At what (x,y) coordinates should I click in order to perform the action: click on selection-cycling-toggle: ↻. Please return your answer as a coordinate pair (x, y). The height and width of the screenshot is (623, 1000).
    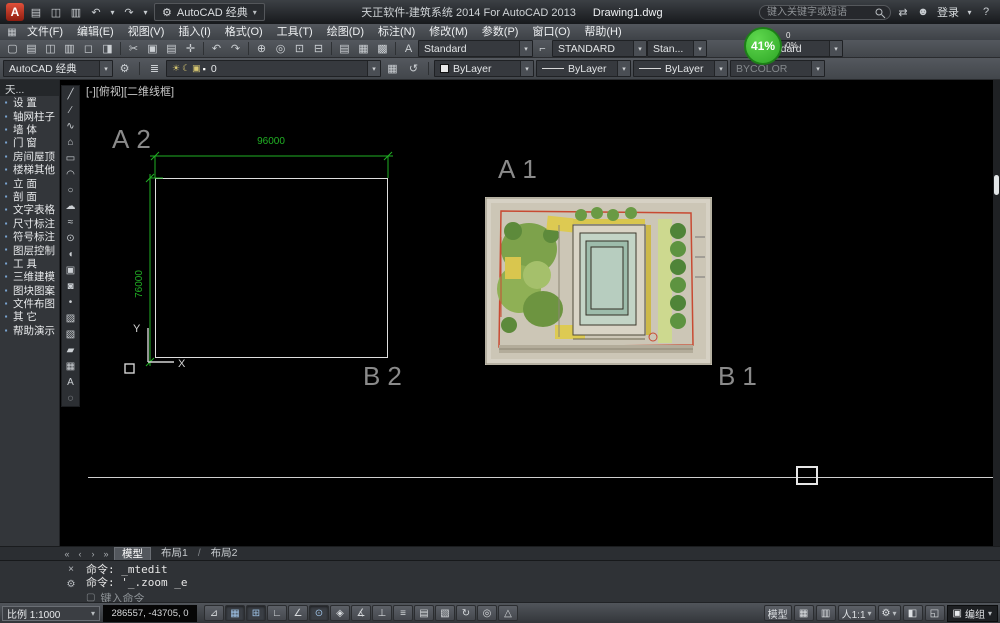
    Looking at the image, I should click on (466, 613).